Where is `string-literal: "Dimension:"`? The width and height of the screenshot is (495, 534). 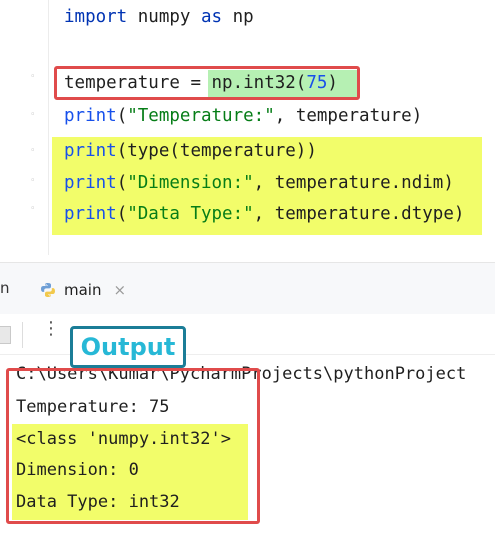 string-literal: "Dimension:" is located at coordinates (190, 183).